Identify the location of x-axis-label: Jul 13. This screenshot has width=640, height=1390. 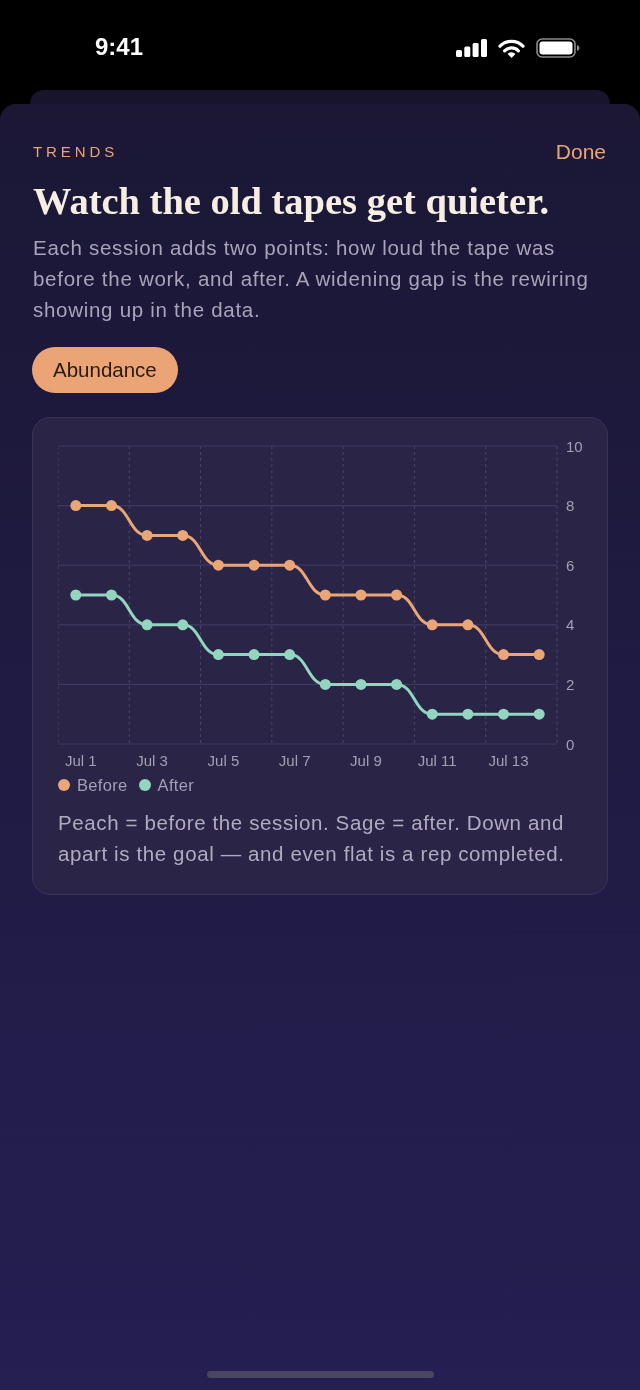
(508, 760).